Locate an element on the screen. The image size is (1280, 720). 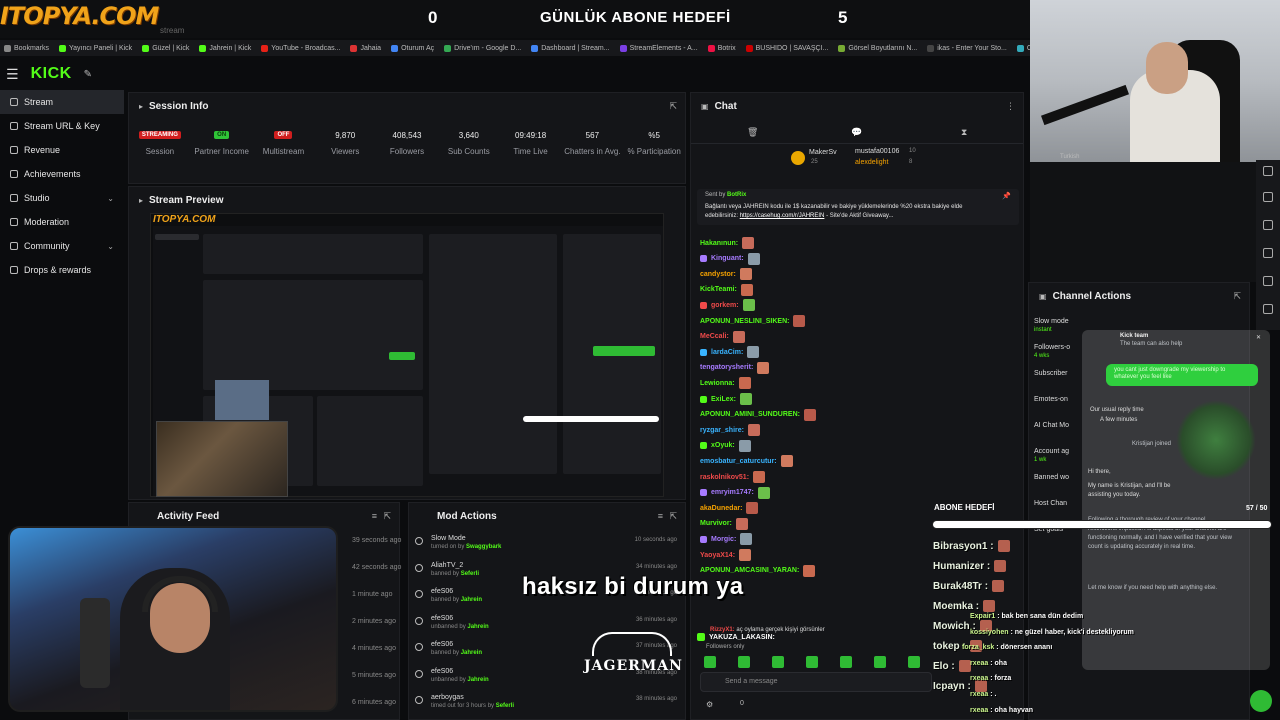
chat-username: gorkem: is located at coordinates (725, 305).